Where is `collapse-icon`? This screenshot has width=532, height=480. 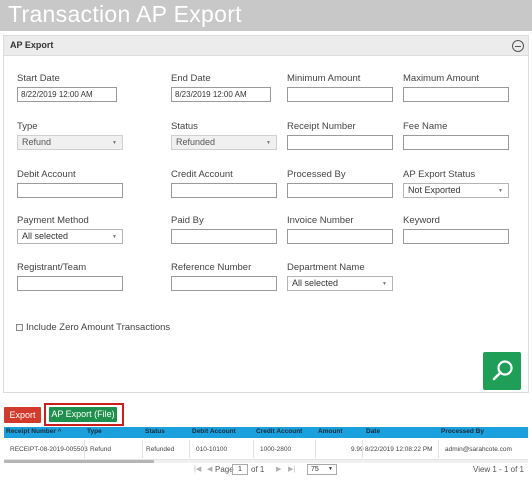 collapse-icon is located at coordinates (518, 46).